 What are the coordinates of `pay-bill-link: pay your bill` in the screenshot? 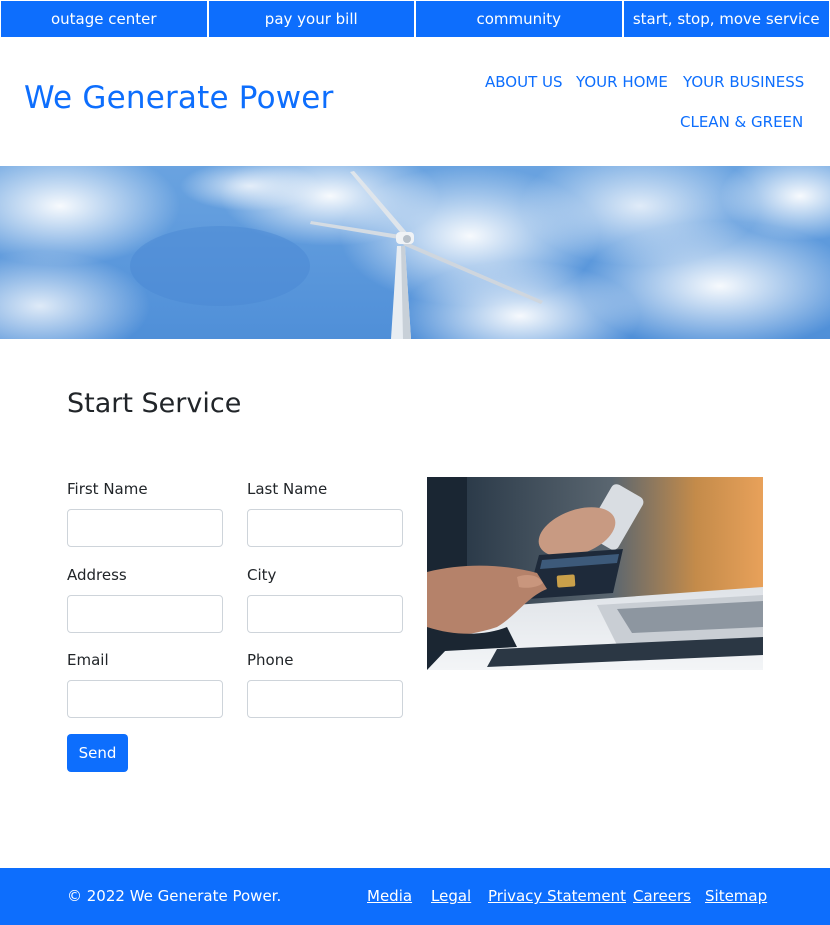 It's located at (311, 19).